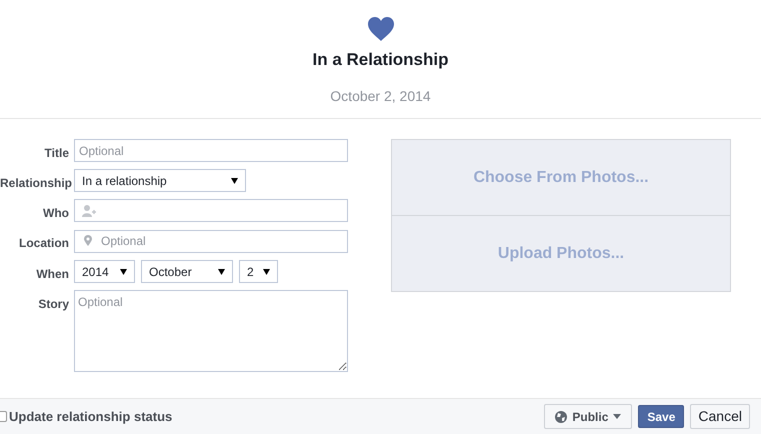 Image resolution: width=761 pixels, height=434 pixels. Describe the element at coordinates (89, 210) in the screenshot. I see `add-friend-icon` at that location.